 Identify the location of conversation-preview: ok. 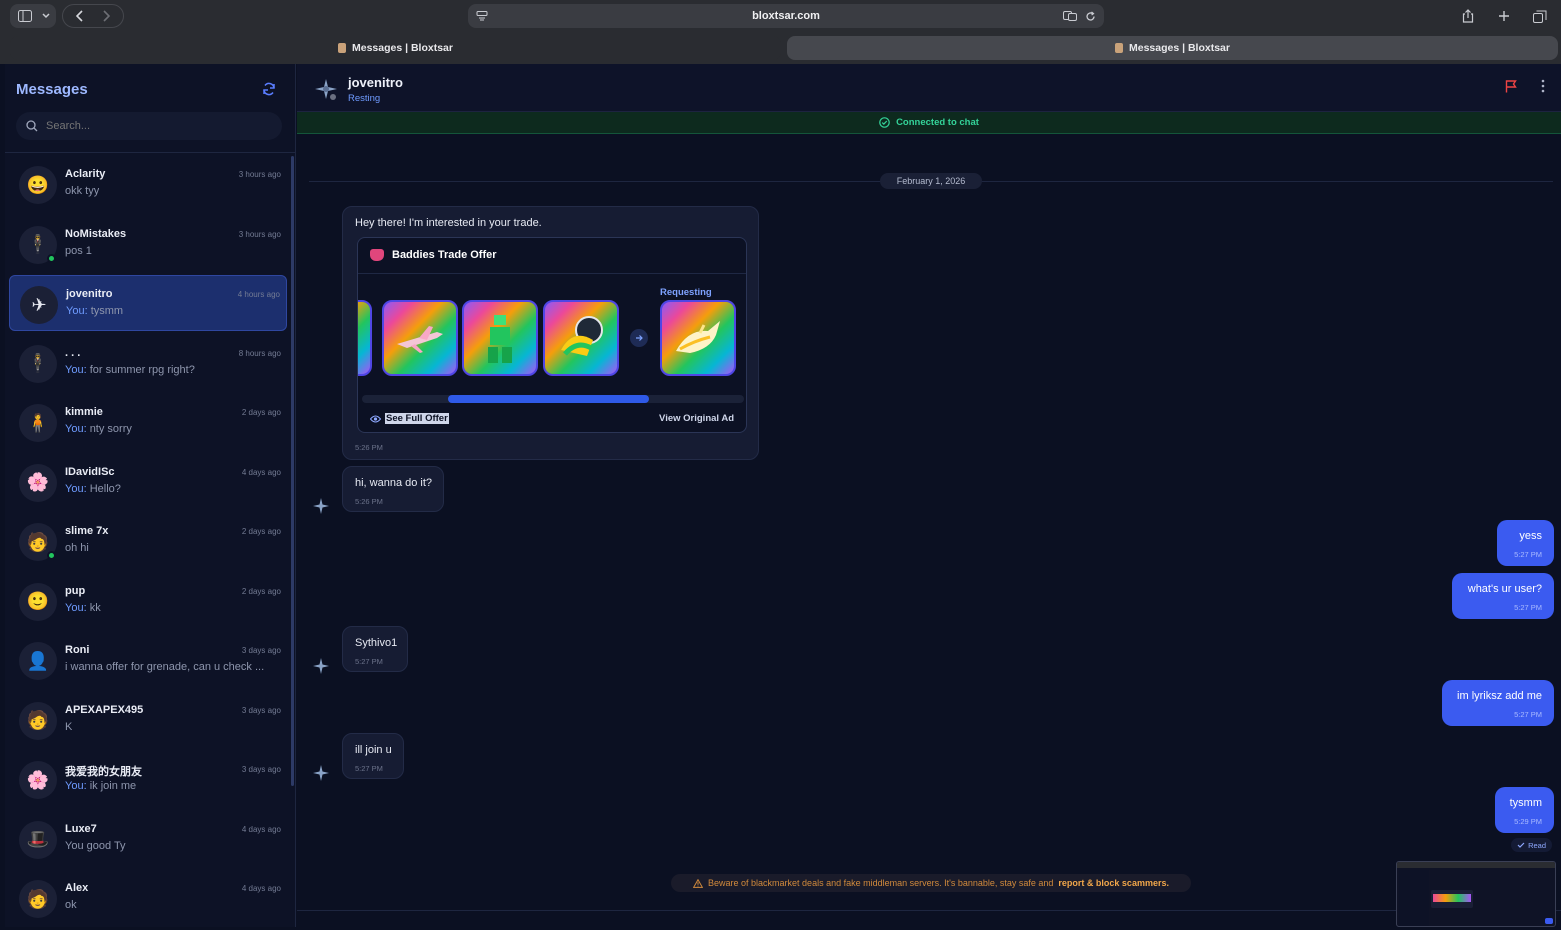
(71, 905).